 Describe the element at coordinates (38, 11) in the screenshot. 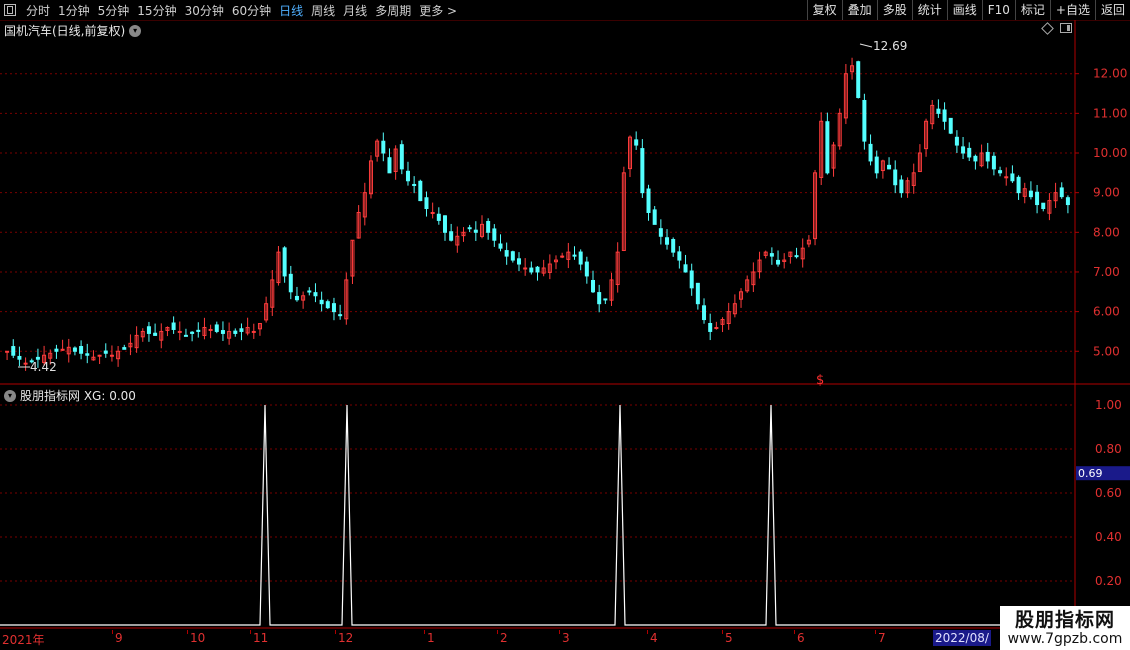

I see `period-tab: 分时` at that location.